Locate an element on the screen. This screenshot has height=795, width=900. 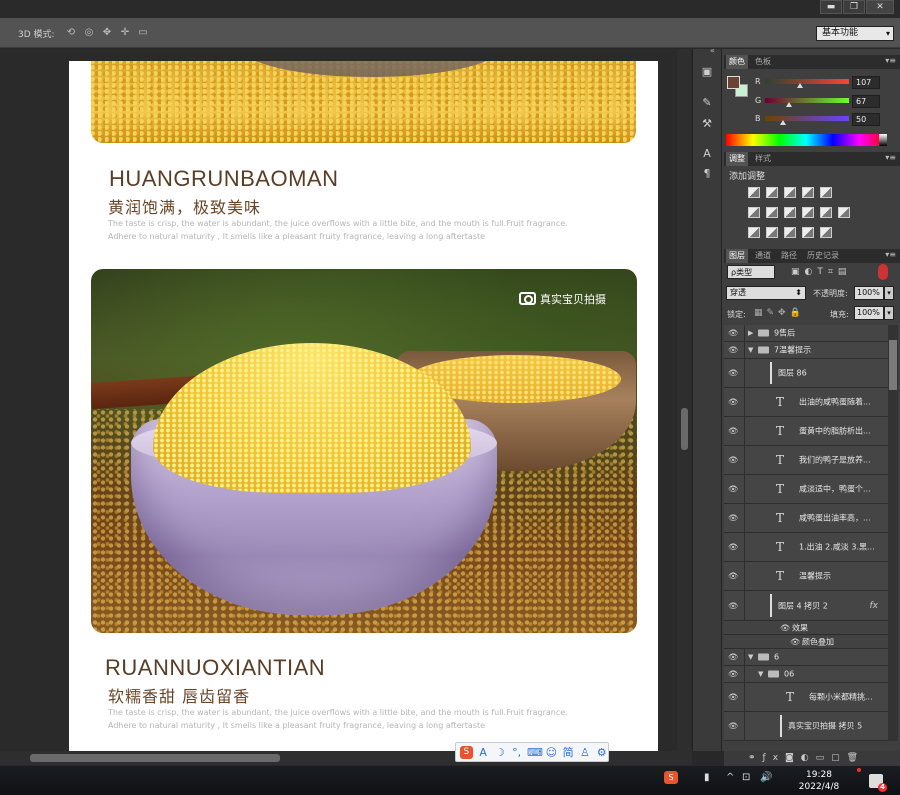
show-hidden-icons-icon: ^ is located at coordinates (730, 777).